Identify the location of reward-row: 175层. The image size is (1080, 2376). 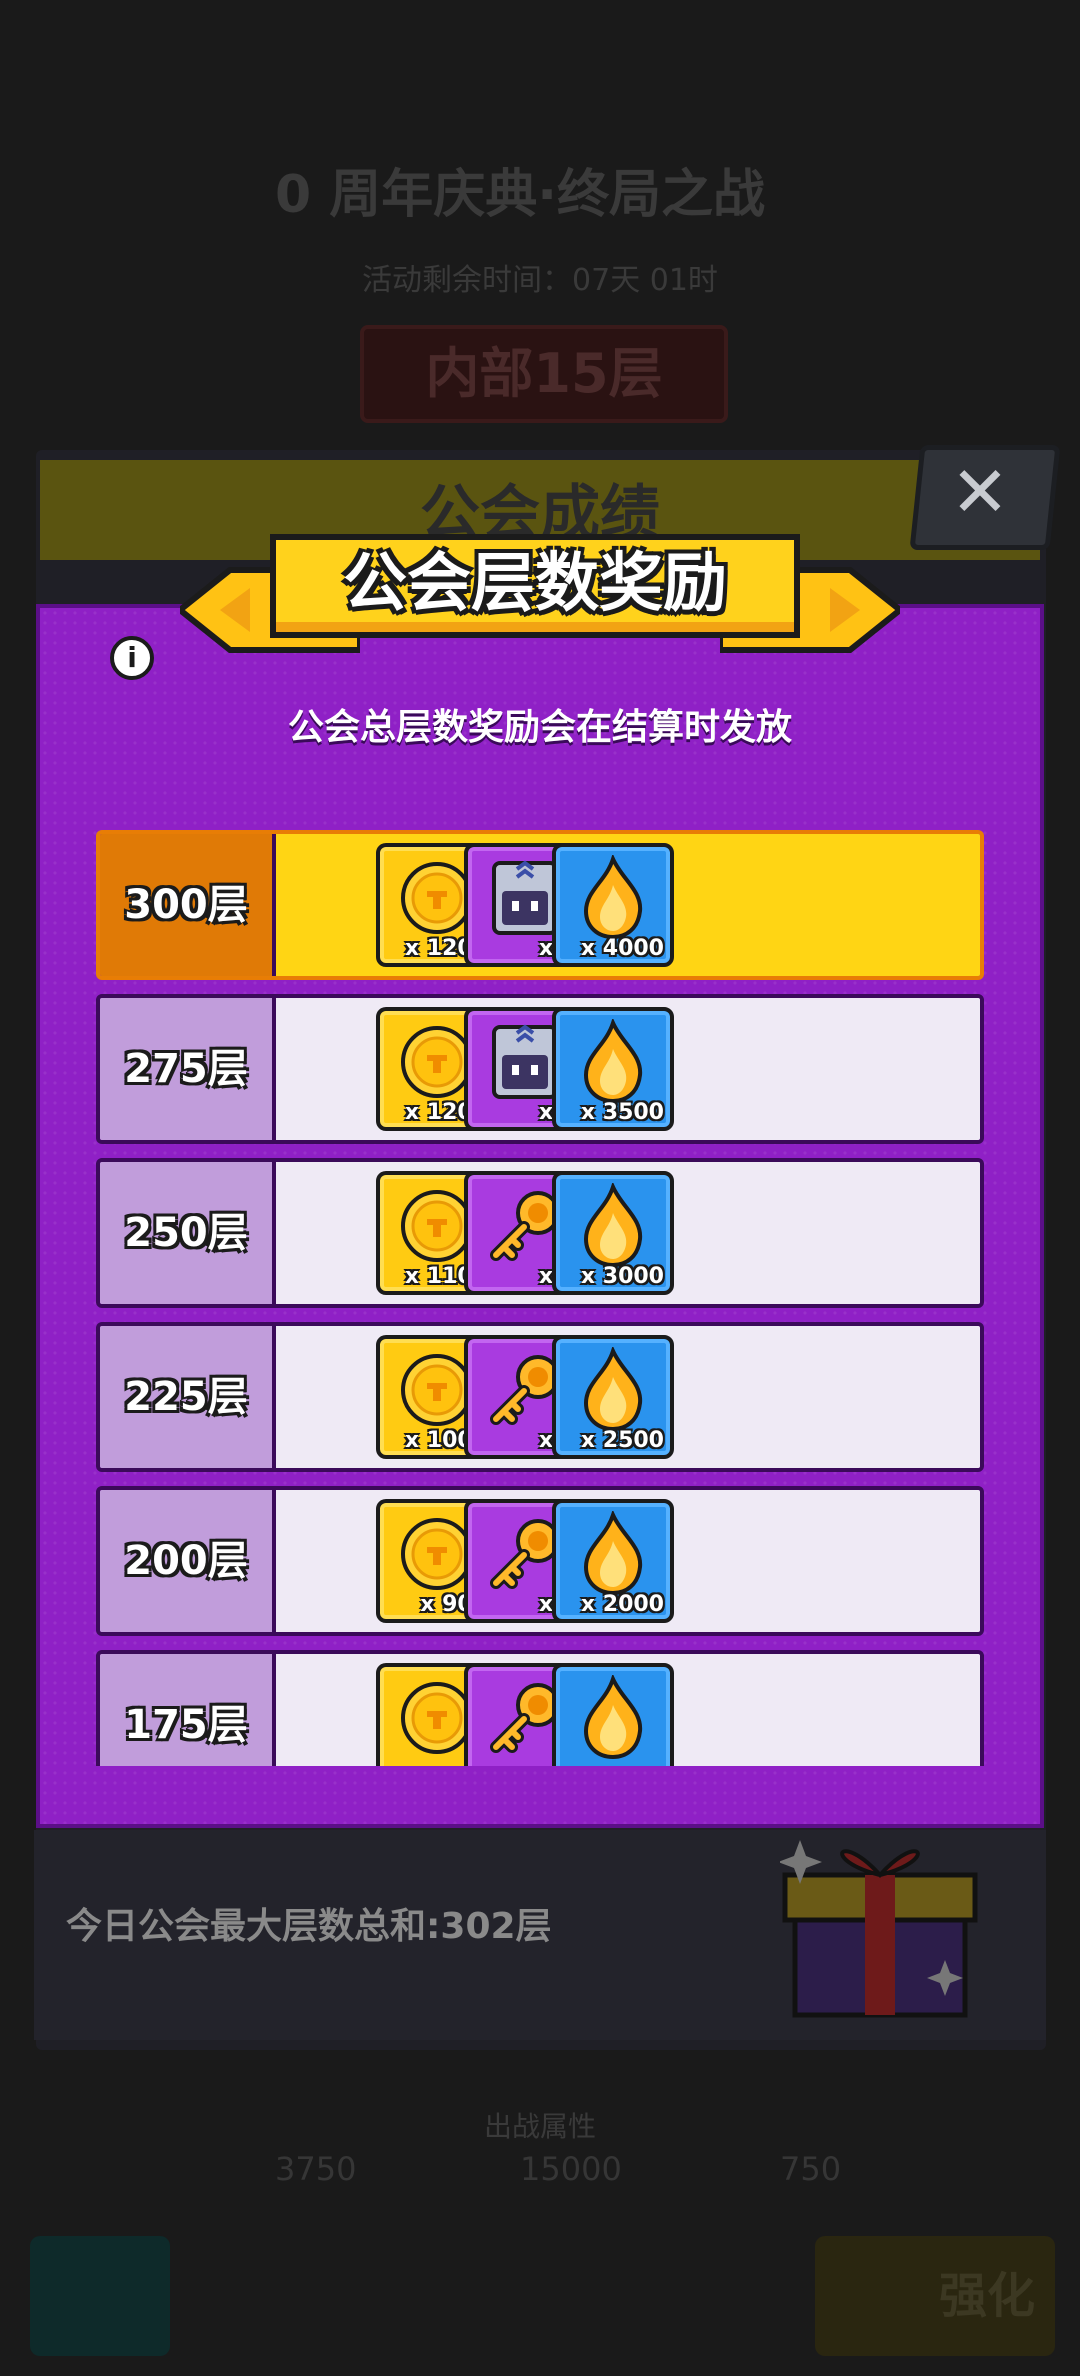
(540, 1708).